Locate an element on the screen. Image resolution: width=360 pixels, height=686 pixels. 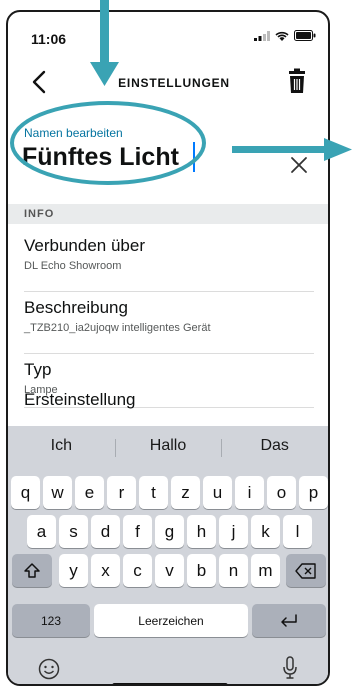
key-z: z is located at coordinates (185, 492).